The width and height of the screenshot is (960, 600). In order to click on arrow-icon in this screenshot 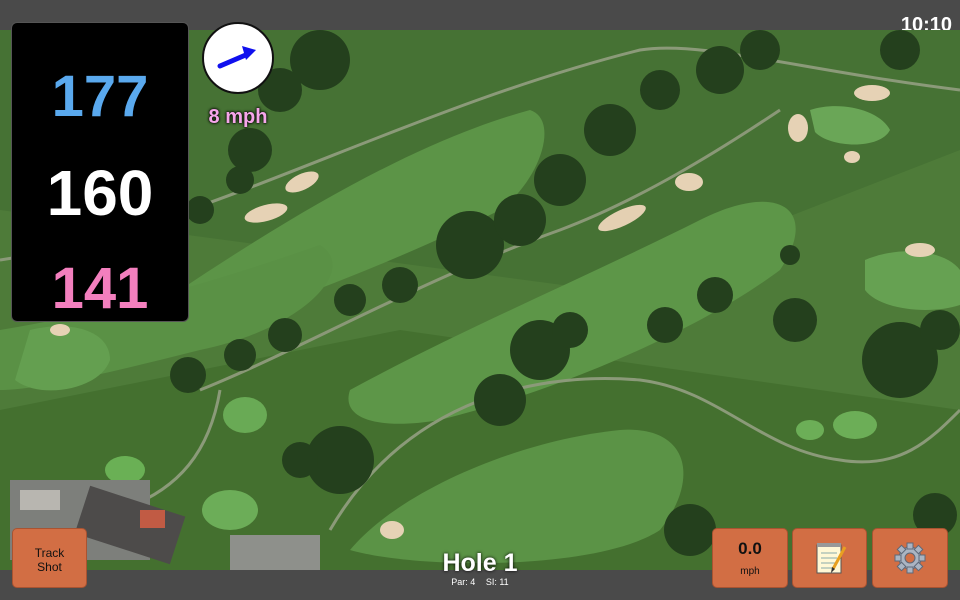, I will do `click(236, 57)`.